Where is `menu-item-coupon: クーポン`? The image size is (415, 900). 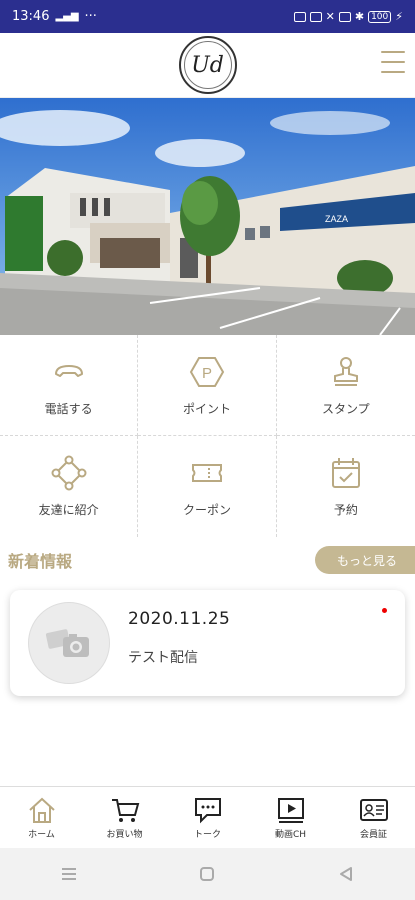 menu-item-coupon: クーポン is located at coordinates (207, 486).